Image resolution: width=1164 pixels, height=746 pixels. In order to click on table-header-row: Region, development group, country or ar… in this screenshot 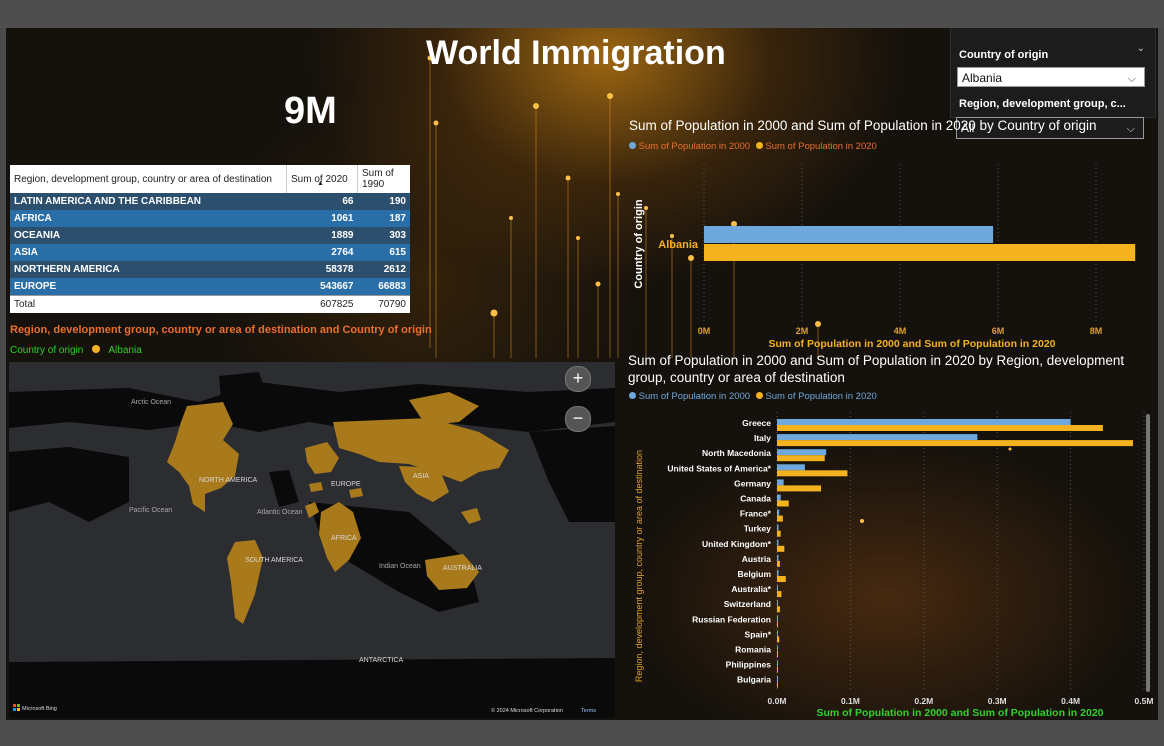, I will do `click(210, 179)`.